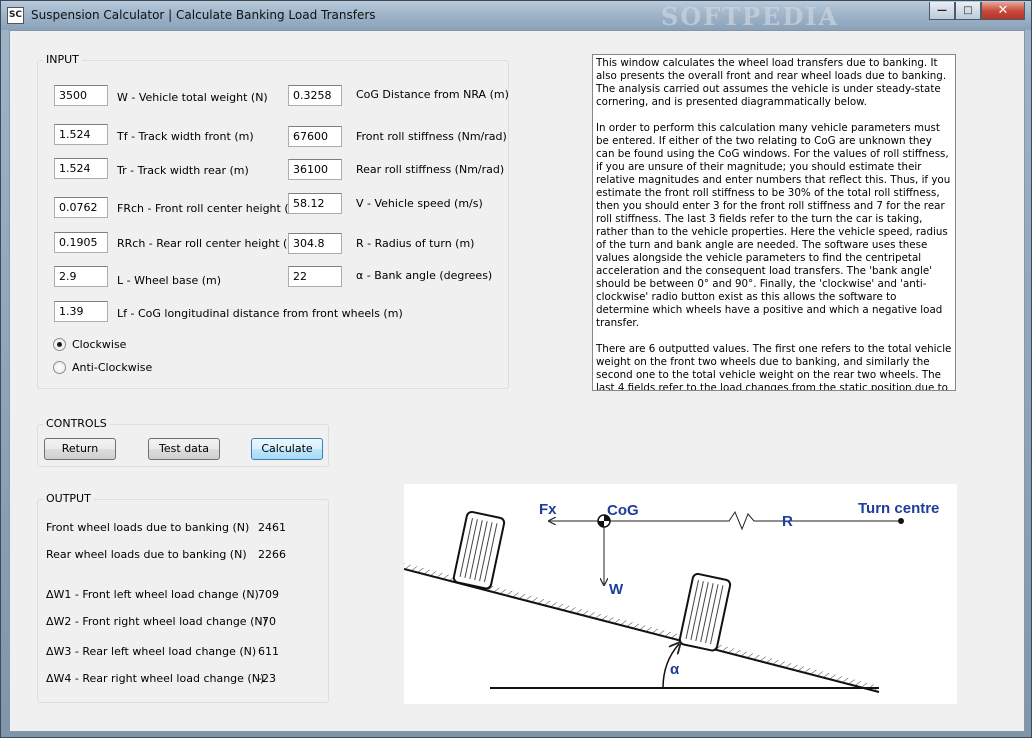  I want to click on track-rear-label: Tr - Track width rear (m), so click(183, 170).